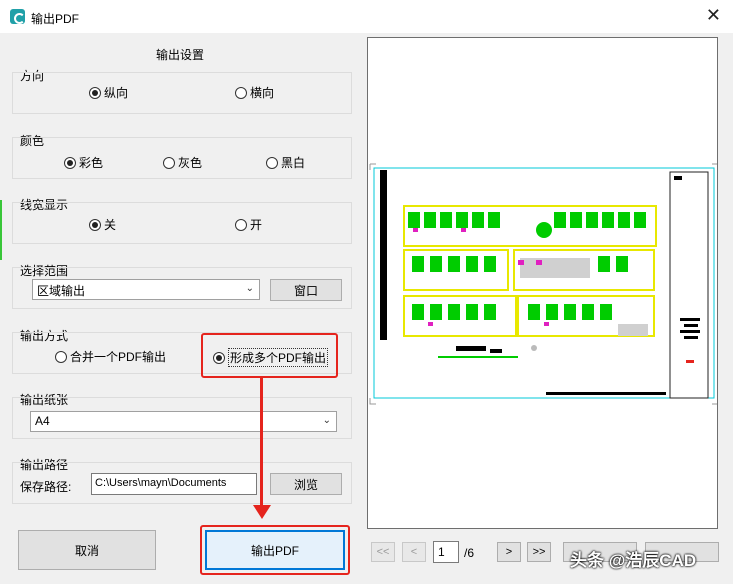 The width and height of the screenshot is (733, 584). What do you see at coordinates (262, 512) in the screenshot?
I see `red-arrow-head-icon` at bounding box center [262, 512].